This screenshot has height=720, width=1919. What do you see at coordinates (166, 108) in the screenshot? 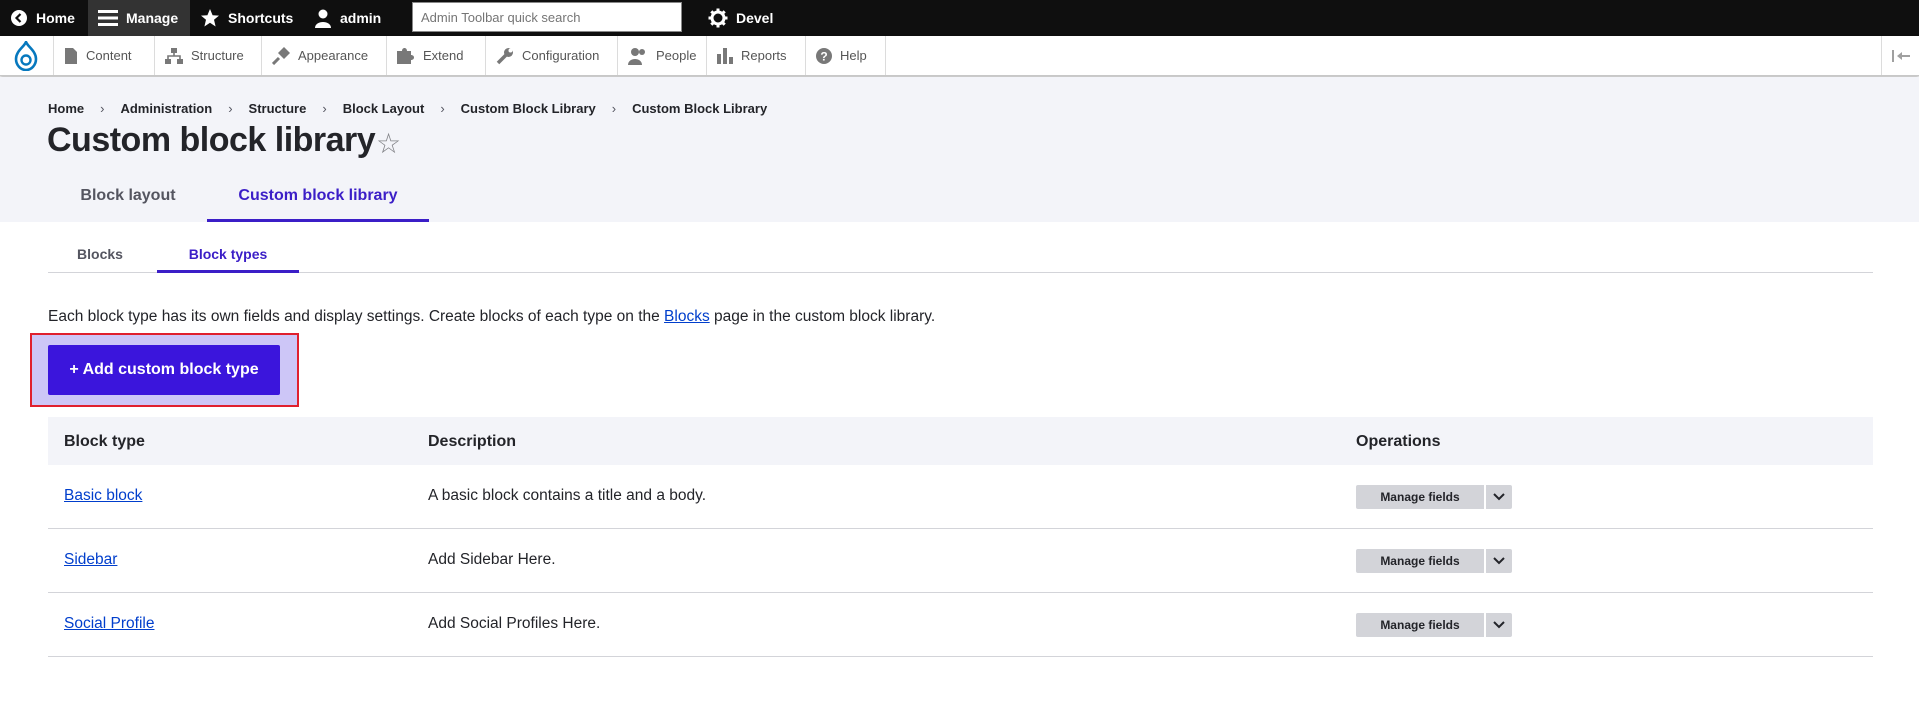
I see `breadcrumb-link: Administration` at bounding box center [166, 108].